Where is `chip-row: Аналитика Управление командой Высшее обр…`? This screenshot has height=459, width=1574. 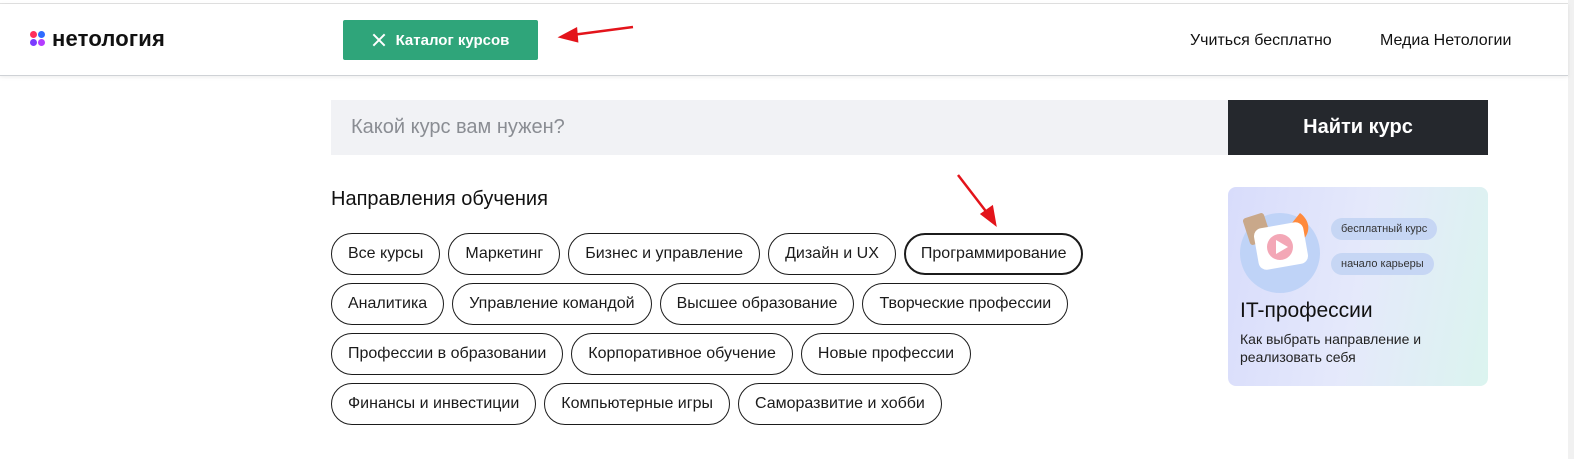
chip-row: Аналитика Управление командой Высшее обр… is located at coordinates (761, 304).